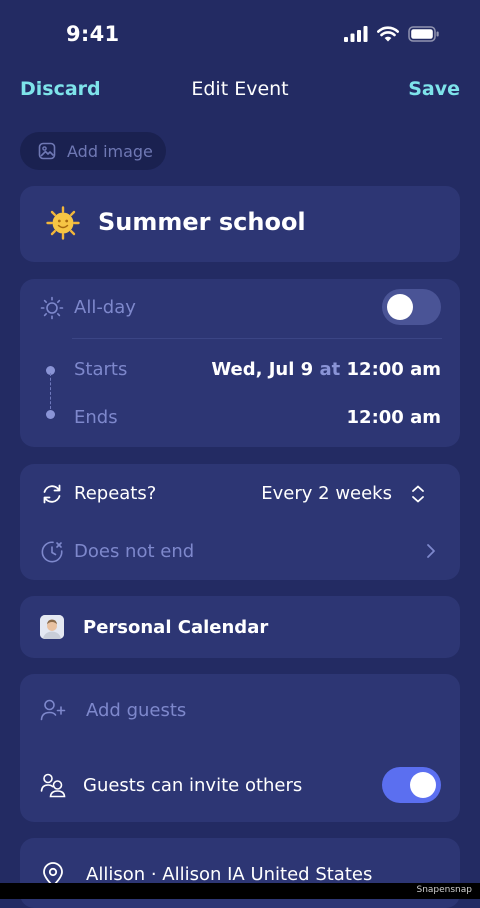 Image resolution: width=480 pixels, height=908 pixels. I want to click on wifi-icon, so click(388, 34).